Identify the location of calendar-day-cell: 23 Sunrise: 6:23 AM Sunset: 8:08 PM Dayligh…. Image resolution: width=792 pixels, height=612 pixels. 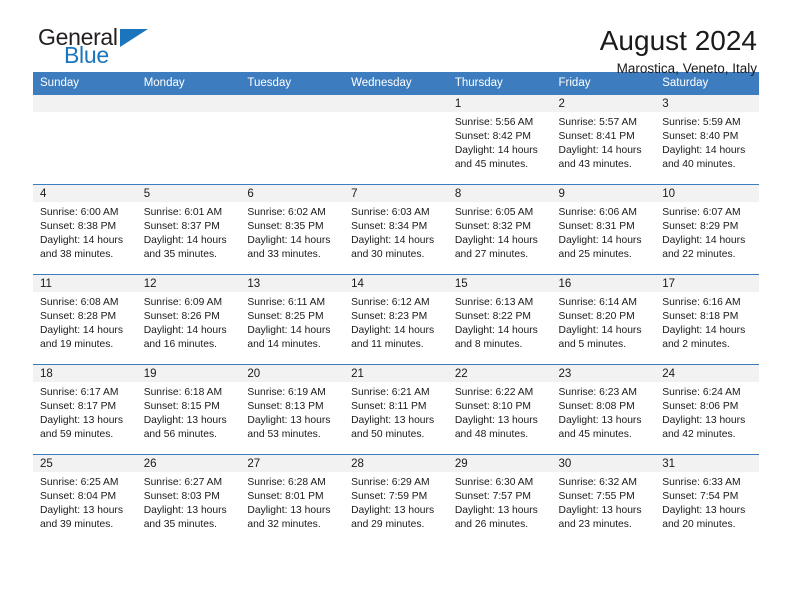
(603, 409).